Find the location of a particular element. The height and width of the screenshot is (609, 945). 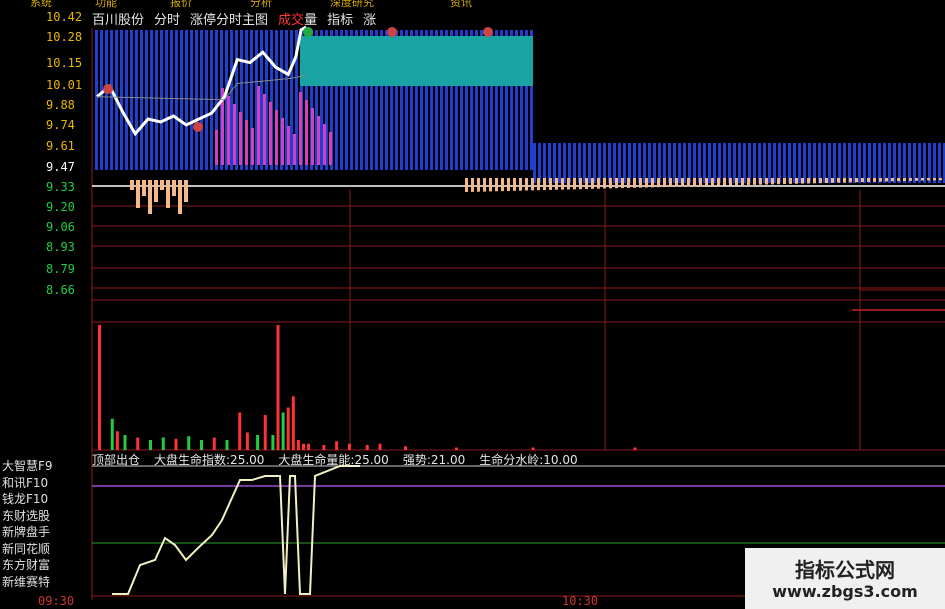

side-menu-item: 东方财富 is located at coordinates (46, 565).